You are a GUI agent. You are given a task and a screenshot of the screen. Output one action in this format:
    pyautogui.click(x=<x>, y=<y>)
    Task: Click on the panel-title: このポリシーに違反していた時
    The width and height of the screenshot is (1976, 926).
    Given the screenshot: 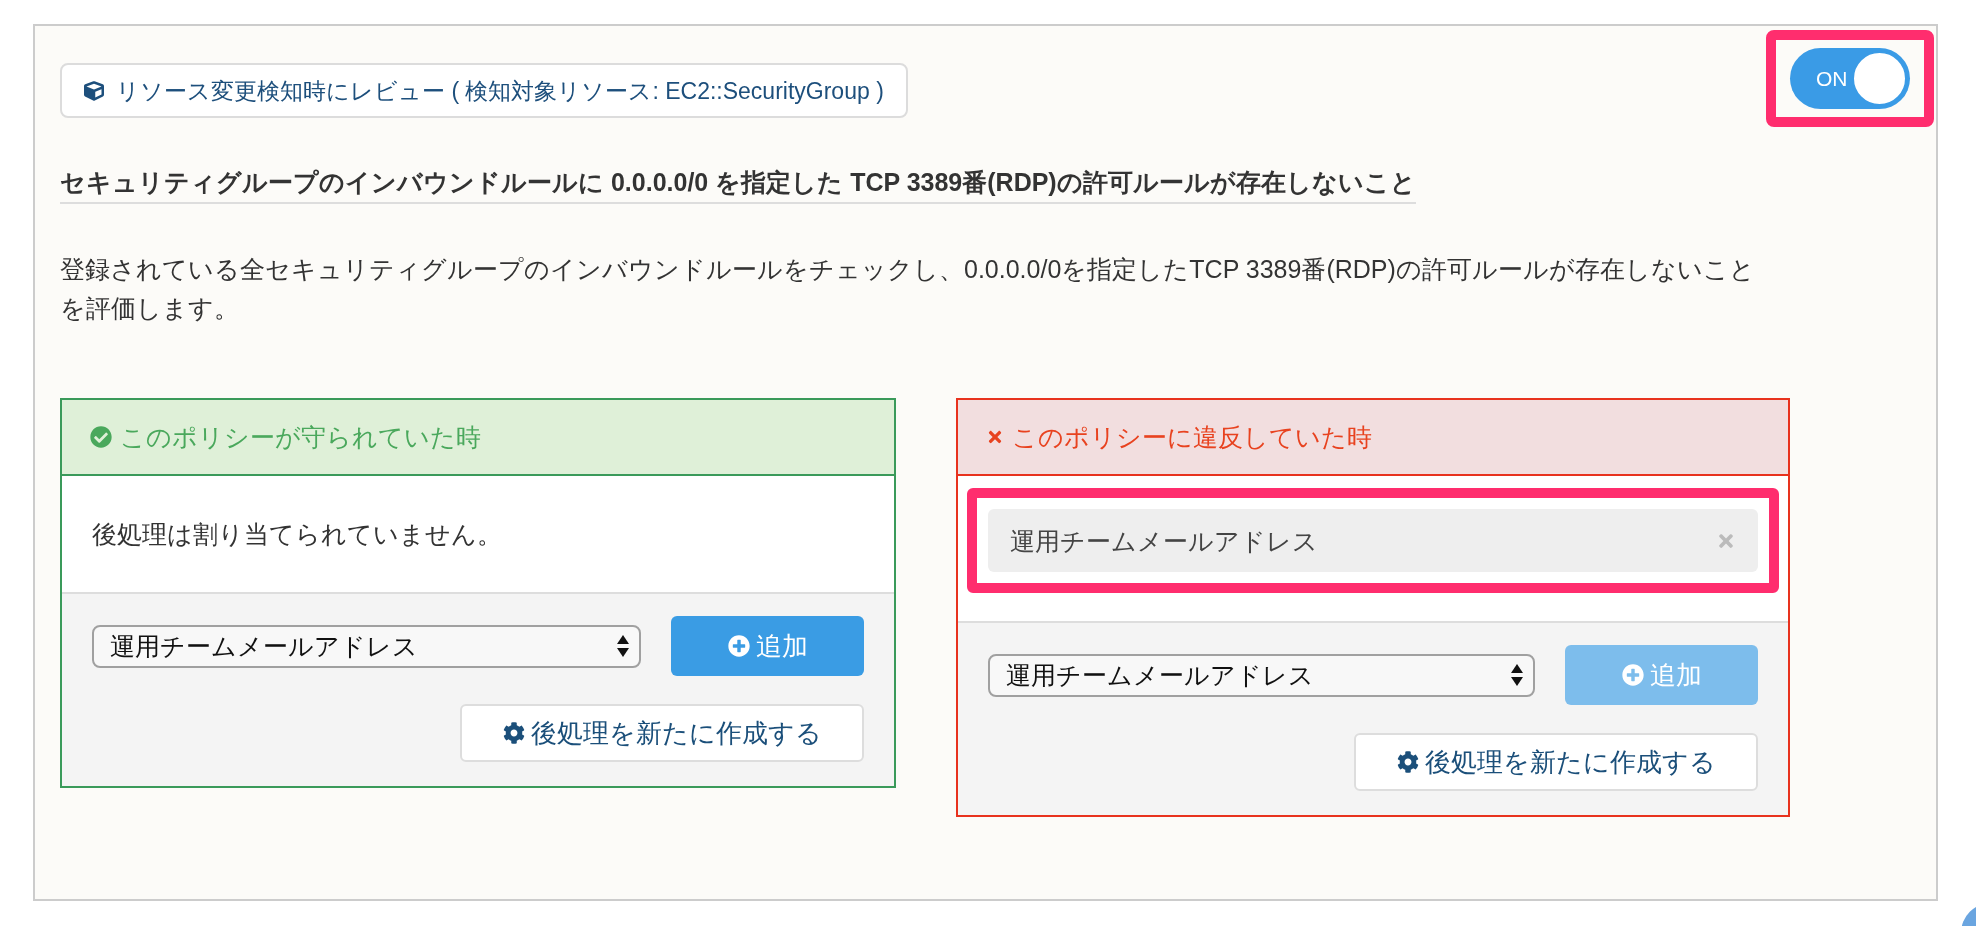 What is the action you would take?
    pyautogui.click(x=1192, y=437)
    